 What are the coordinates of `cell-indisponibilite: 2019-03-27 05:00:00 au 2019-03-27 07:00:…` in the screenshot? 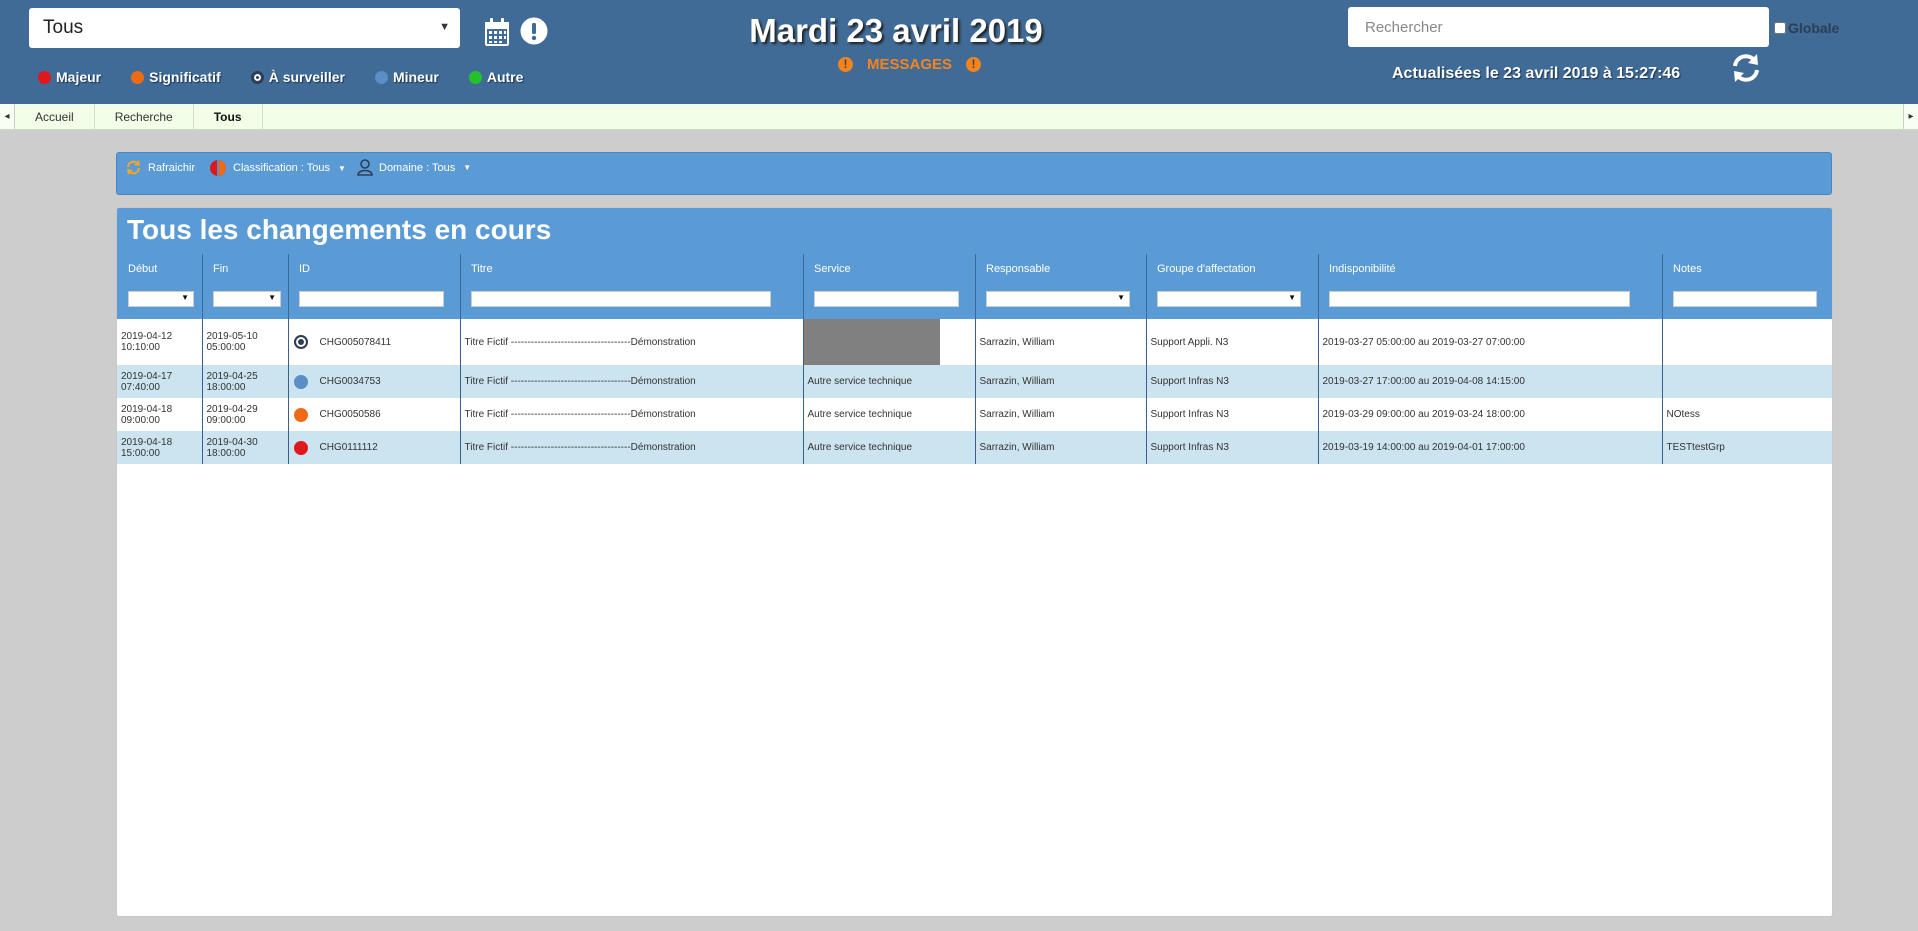 It's located at (1490, 342).